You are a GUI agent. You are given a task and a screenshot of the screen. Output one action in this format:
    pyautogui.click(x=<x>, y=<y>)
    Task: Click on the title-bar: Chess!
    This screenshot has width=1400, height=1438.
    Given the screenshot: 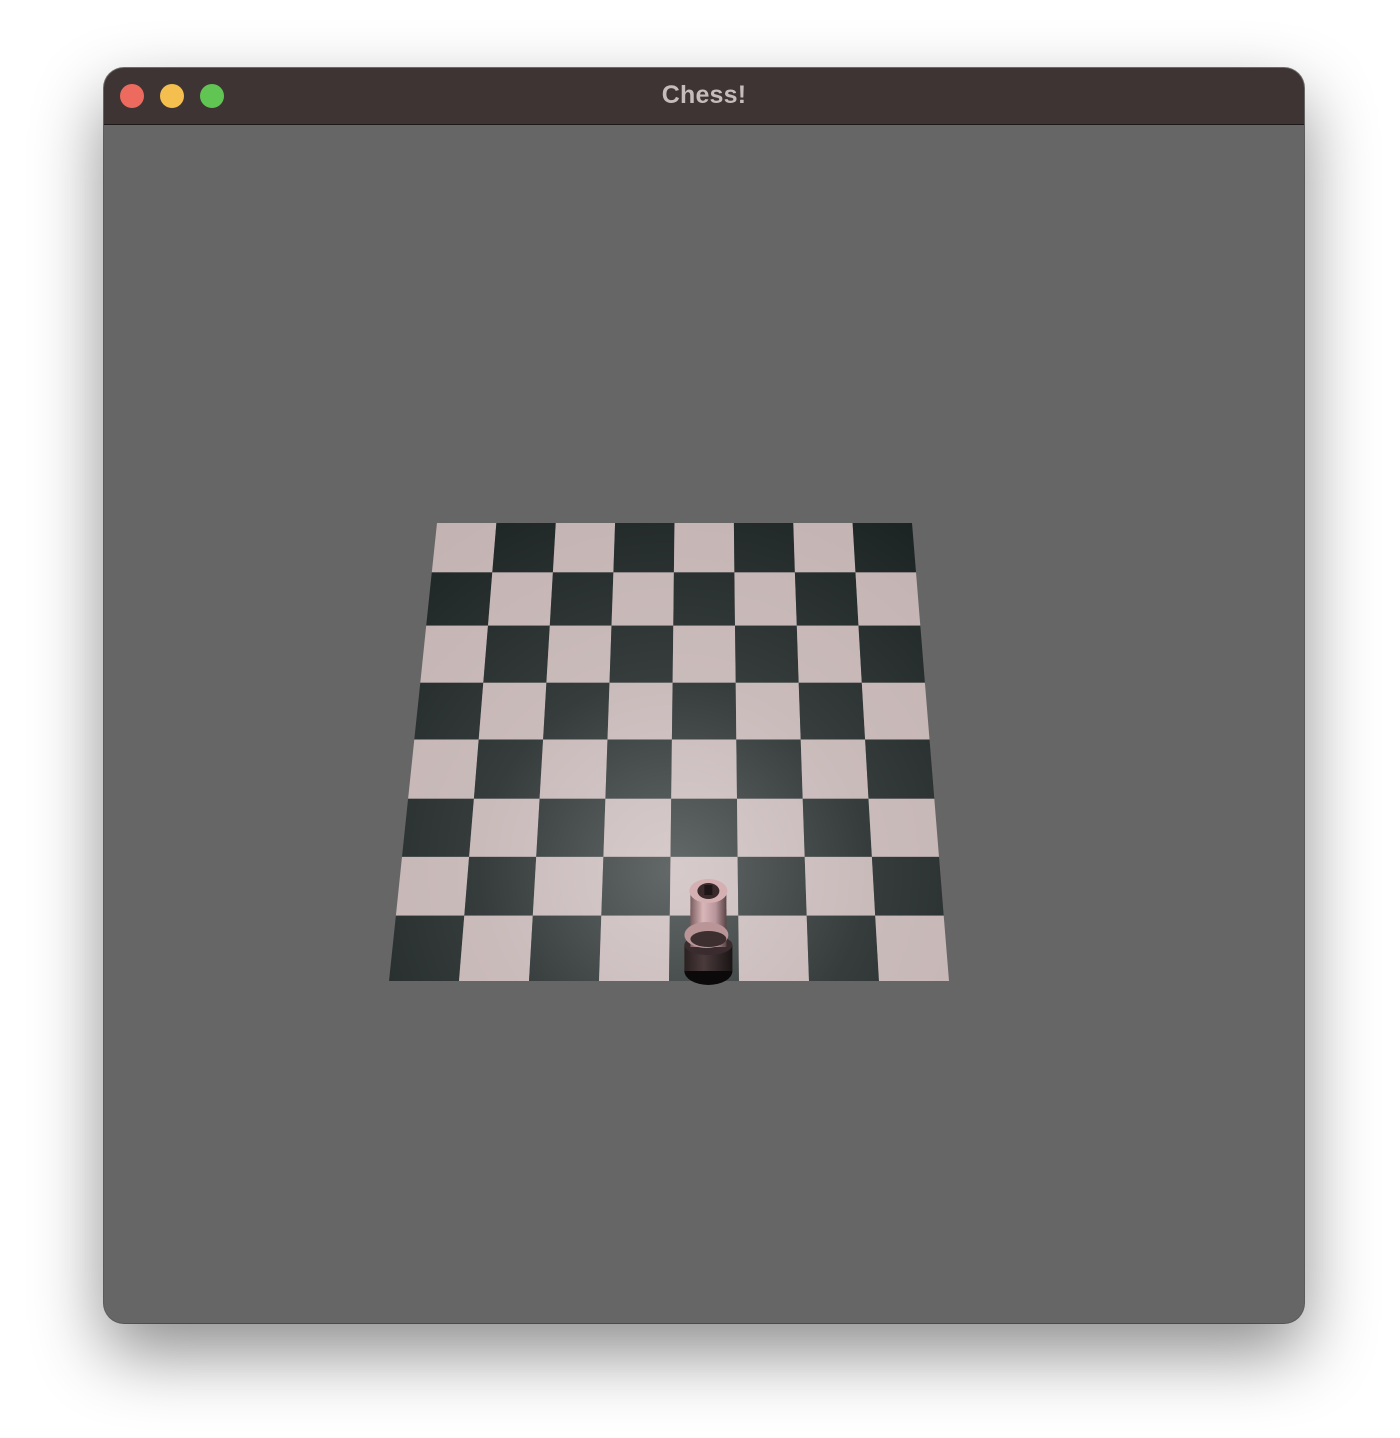 What is the action you would take?
    pyautogui.click(x=704, y=96)
    